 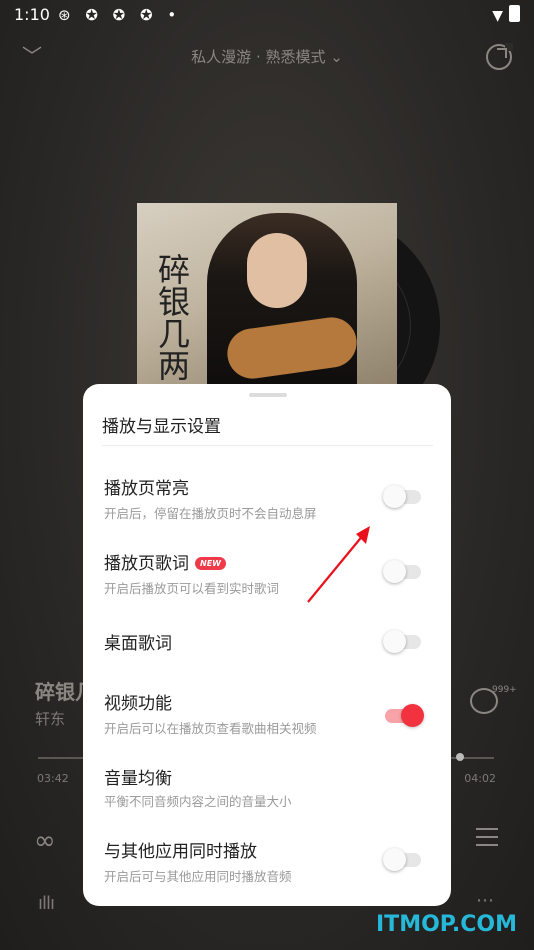 What do you see at coordinates (165, 561) in the screenshot?
I see `setting-label: 播放页歌词 NEW` at bounding box center [165, 561].